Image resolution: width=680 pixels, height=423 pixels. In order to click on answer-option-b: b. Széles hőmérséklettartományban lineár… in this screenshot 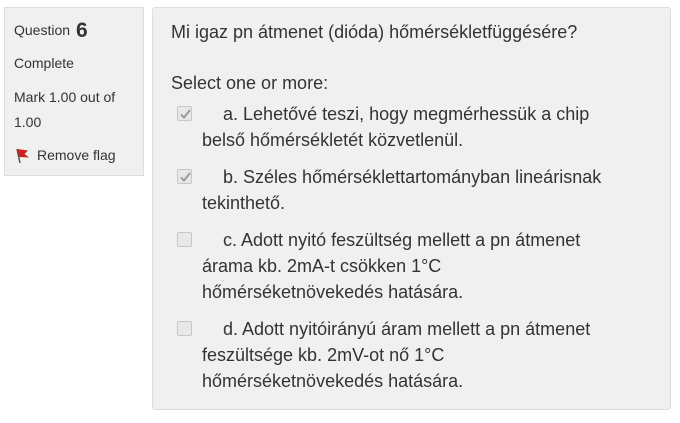, I will do `click(411, 190)`.